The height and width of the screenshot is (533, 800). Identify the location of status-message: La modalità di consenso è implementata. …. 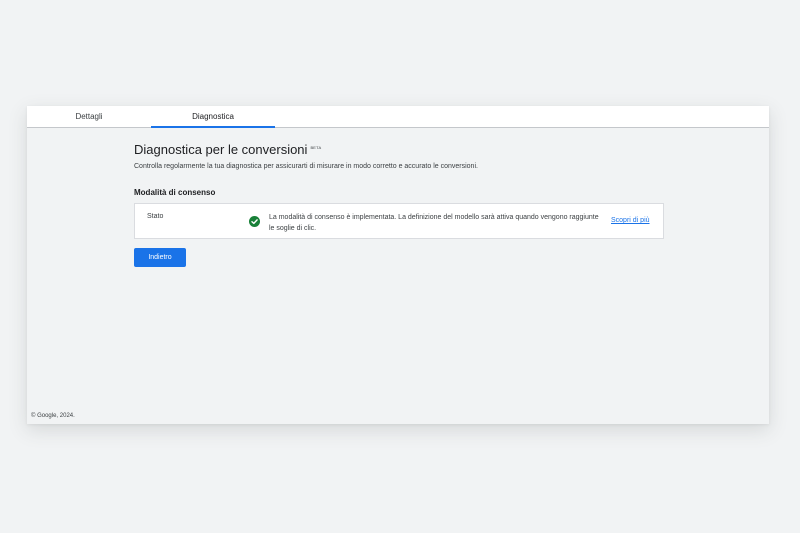
(434, 223).